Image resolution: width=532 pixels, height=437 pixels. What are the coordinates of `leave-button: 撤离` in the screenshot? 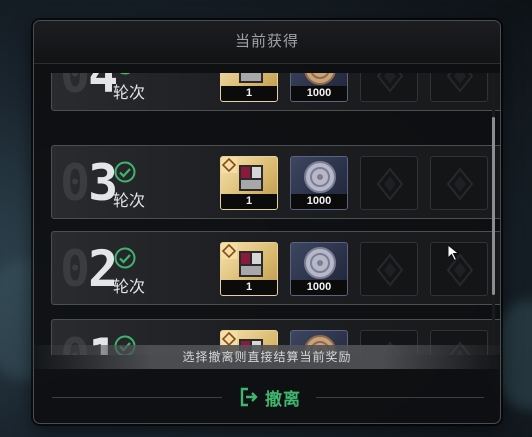 It's located at (270, 397).